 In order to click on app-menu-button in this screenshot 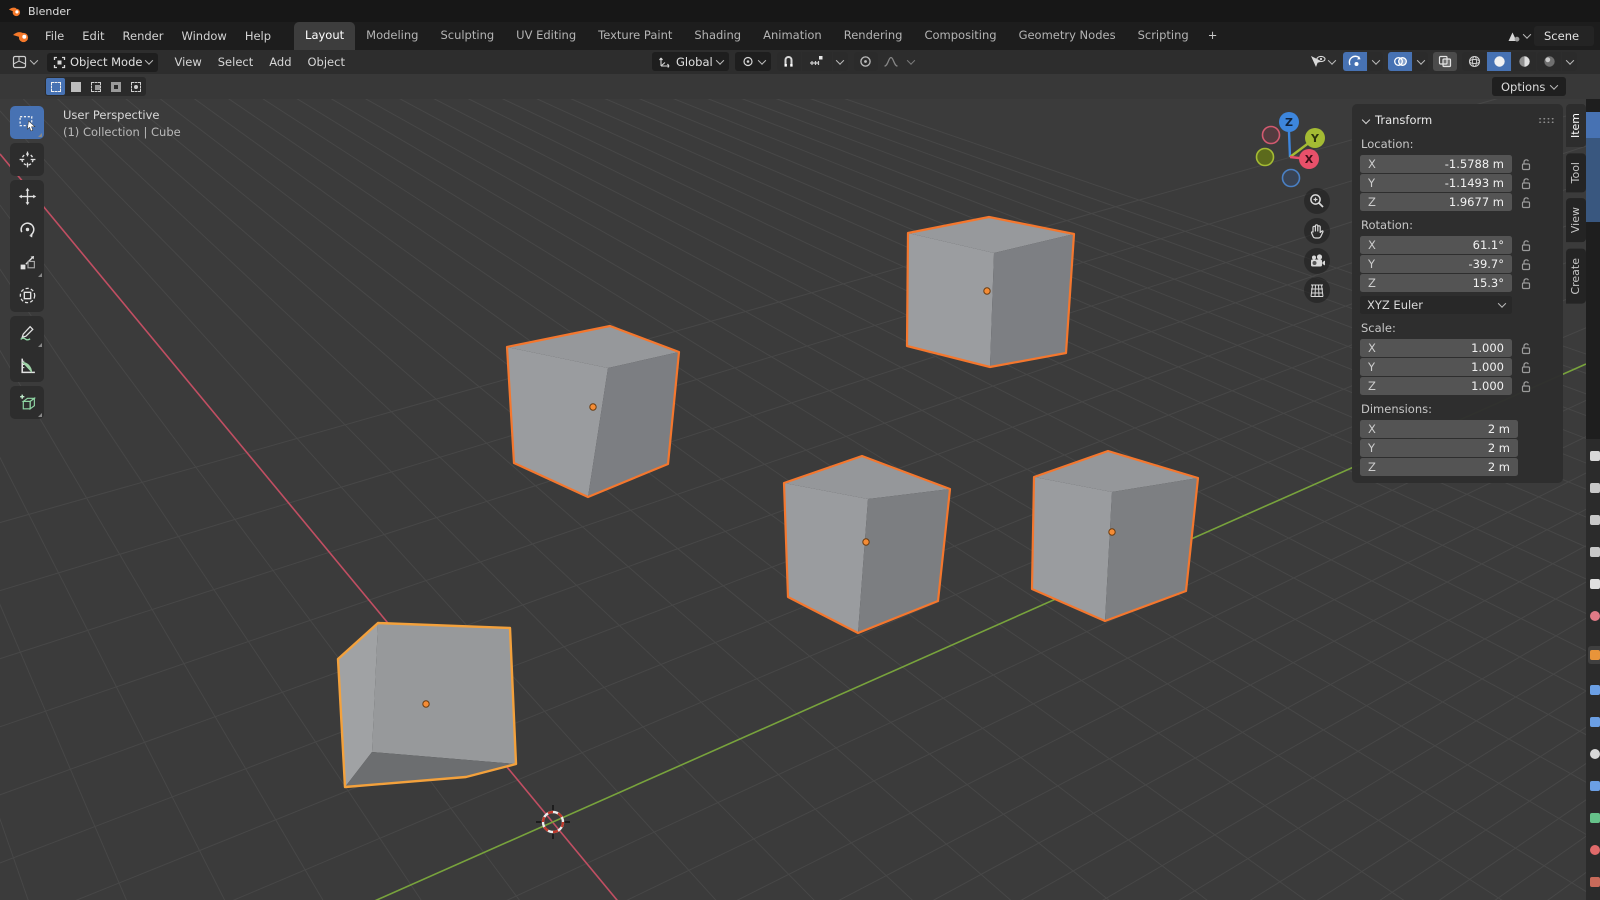, I will do `click(21, 36)`.